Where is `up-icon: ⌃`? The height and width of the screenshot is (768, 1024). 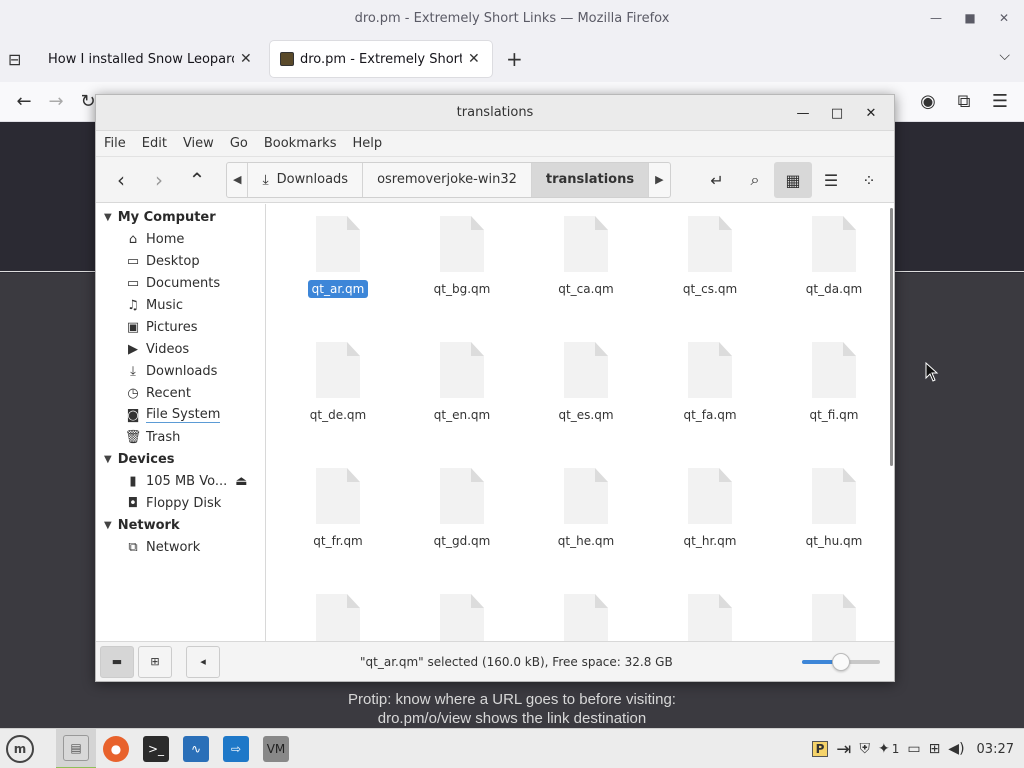 up-icon: ⌃ is located at coordinates (197, 180).